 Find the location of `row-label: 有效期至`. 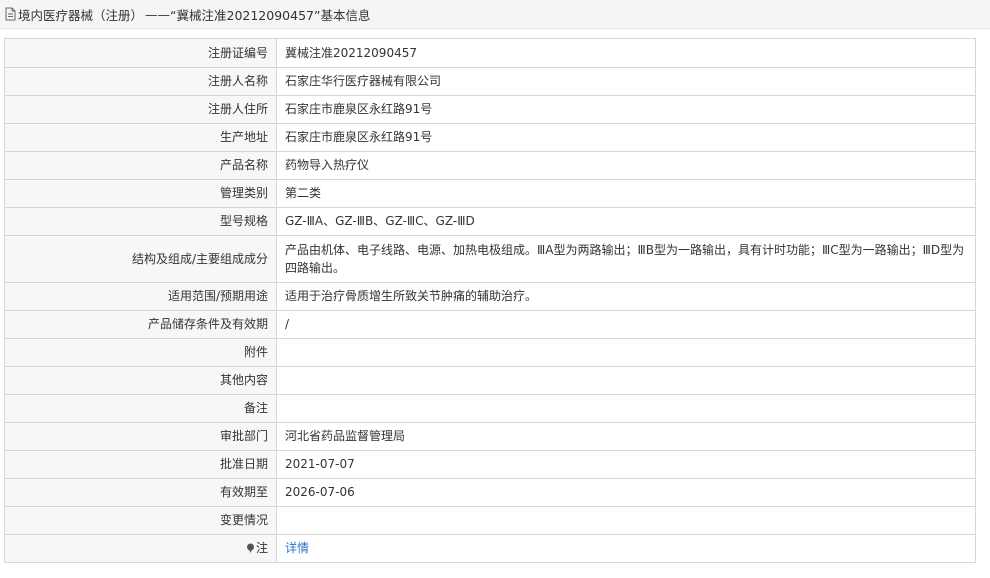

row-label: 有效期至 is located at coordinates (141, 492).